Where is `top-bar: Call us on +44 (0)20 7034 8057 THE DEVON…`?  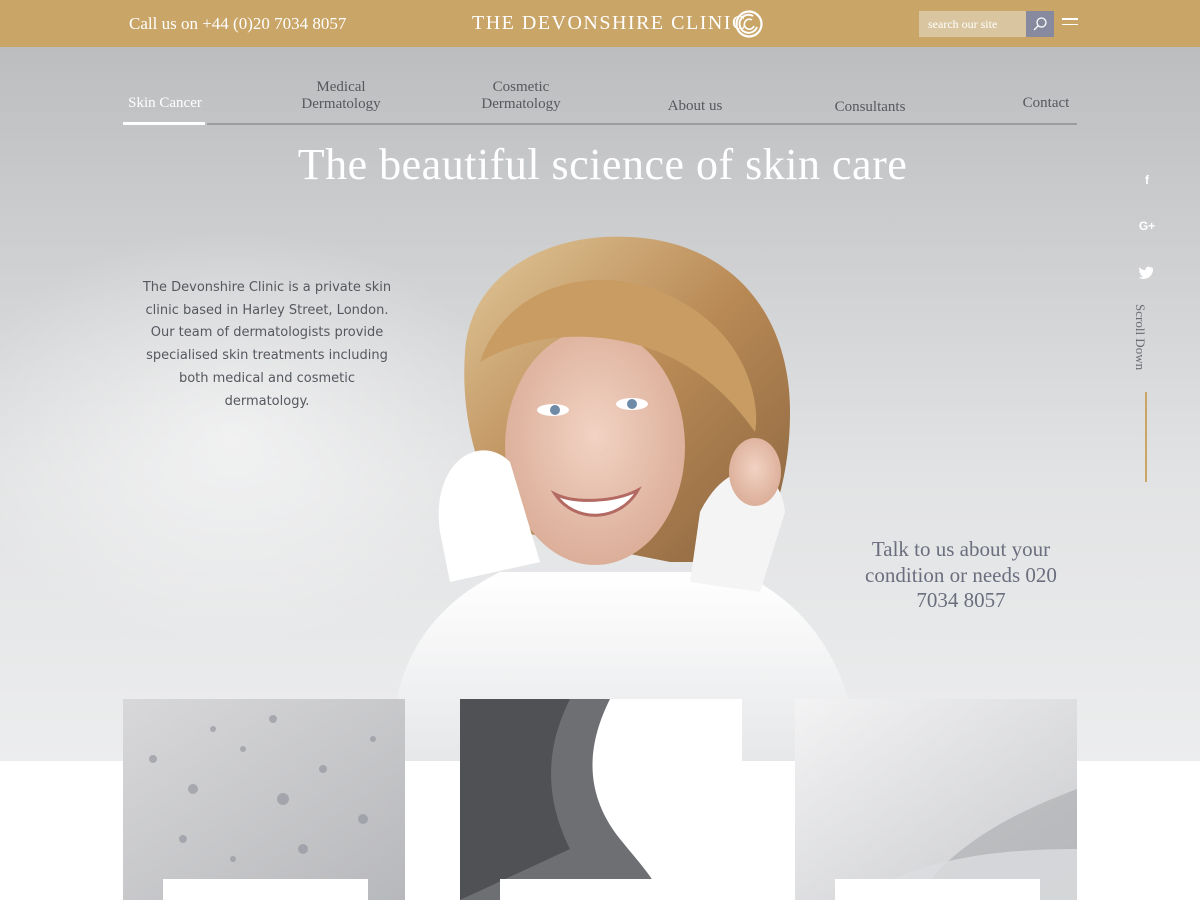 top-bar: Call us on +44 (0)20 7034 8057 THE DEVON… is located at coordinates (600, 23).